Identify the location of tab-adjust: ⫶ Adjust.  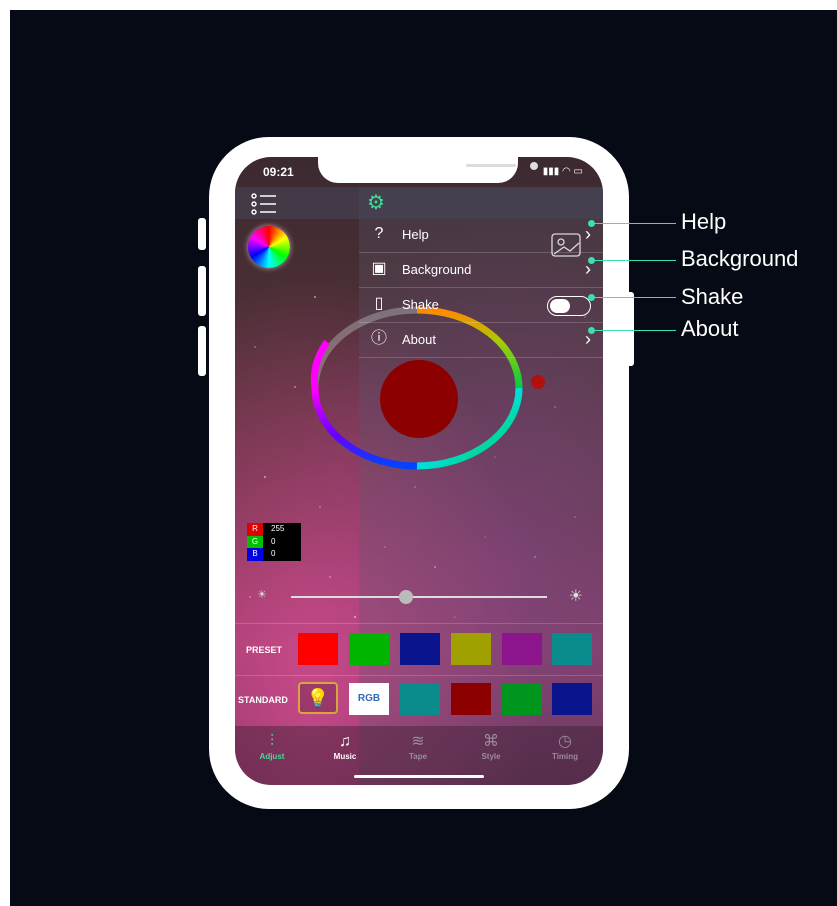
(272, 746).